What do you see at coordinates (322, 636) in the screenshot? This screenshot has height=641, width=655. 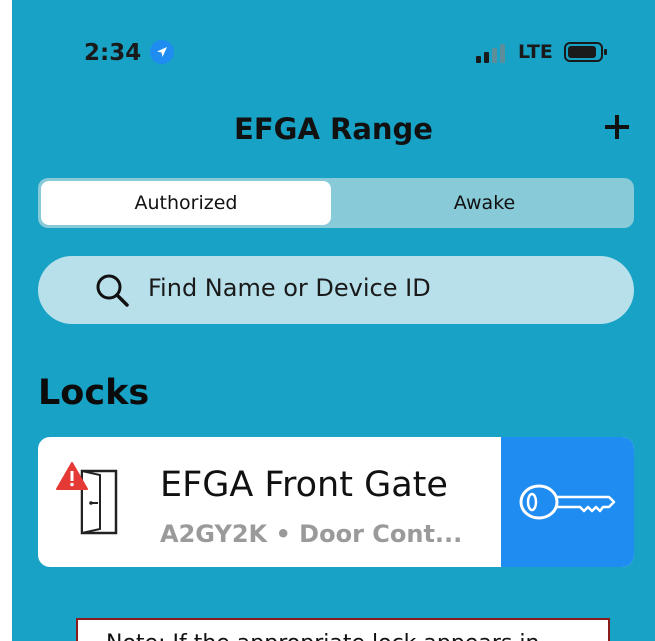 I see `note-text: Note: If the appropriate lock appears in` at bounding box center [322, 636].